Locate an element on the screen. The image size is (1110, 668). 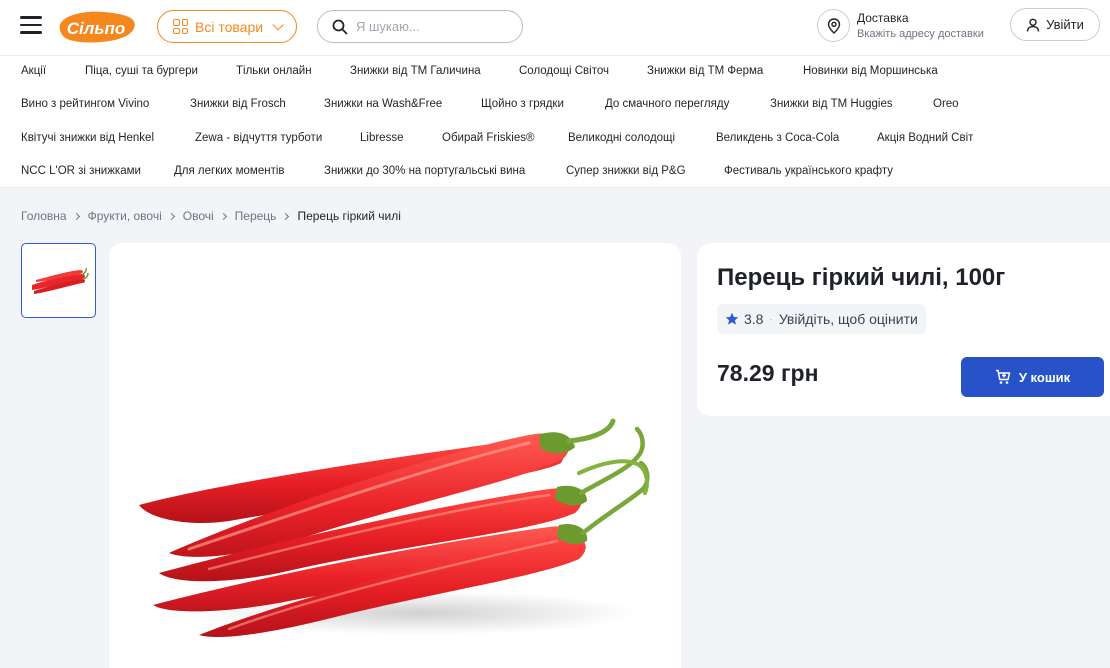
rating-badge: 3.8 · Увійдіть, щоб оцінити is located at coordinates (821, 319).